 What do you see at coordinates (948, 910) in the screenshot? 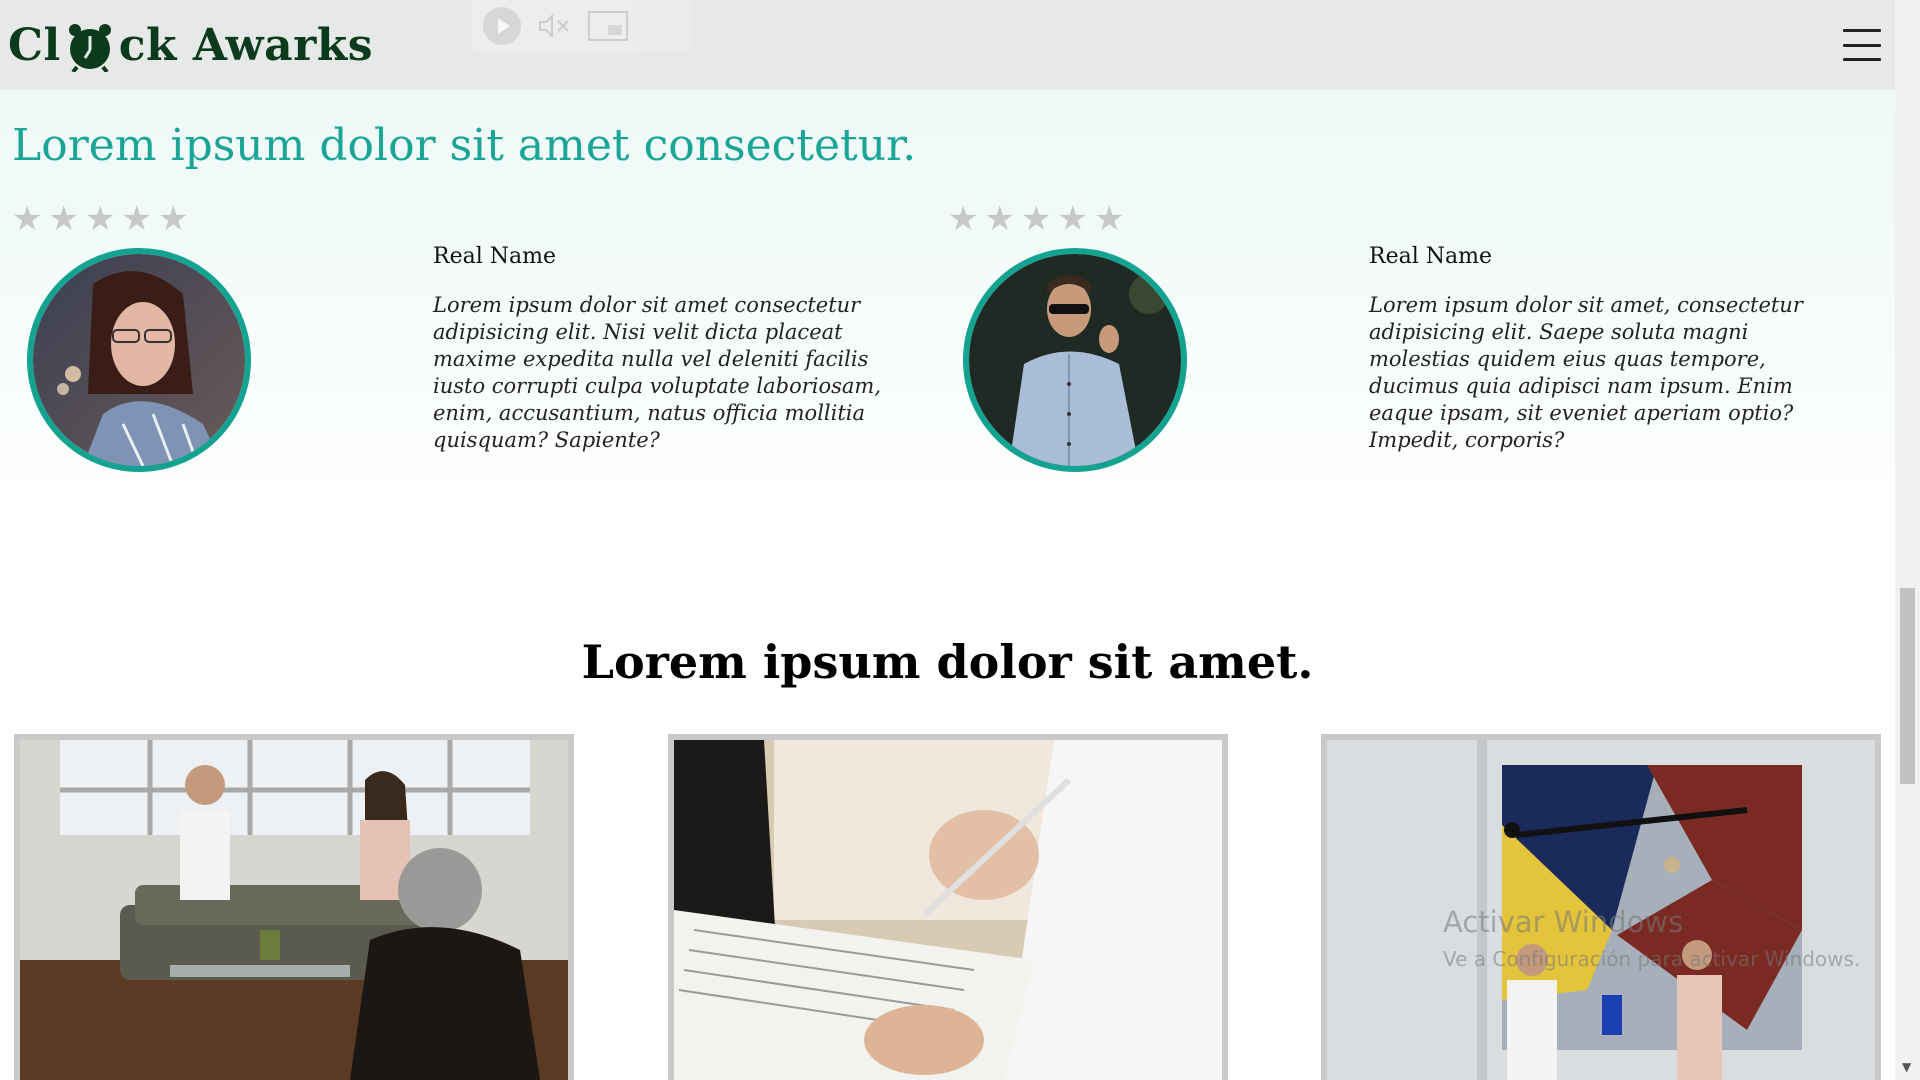
I see `clipboard-notes-photo` at bounding box center [948, 910].